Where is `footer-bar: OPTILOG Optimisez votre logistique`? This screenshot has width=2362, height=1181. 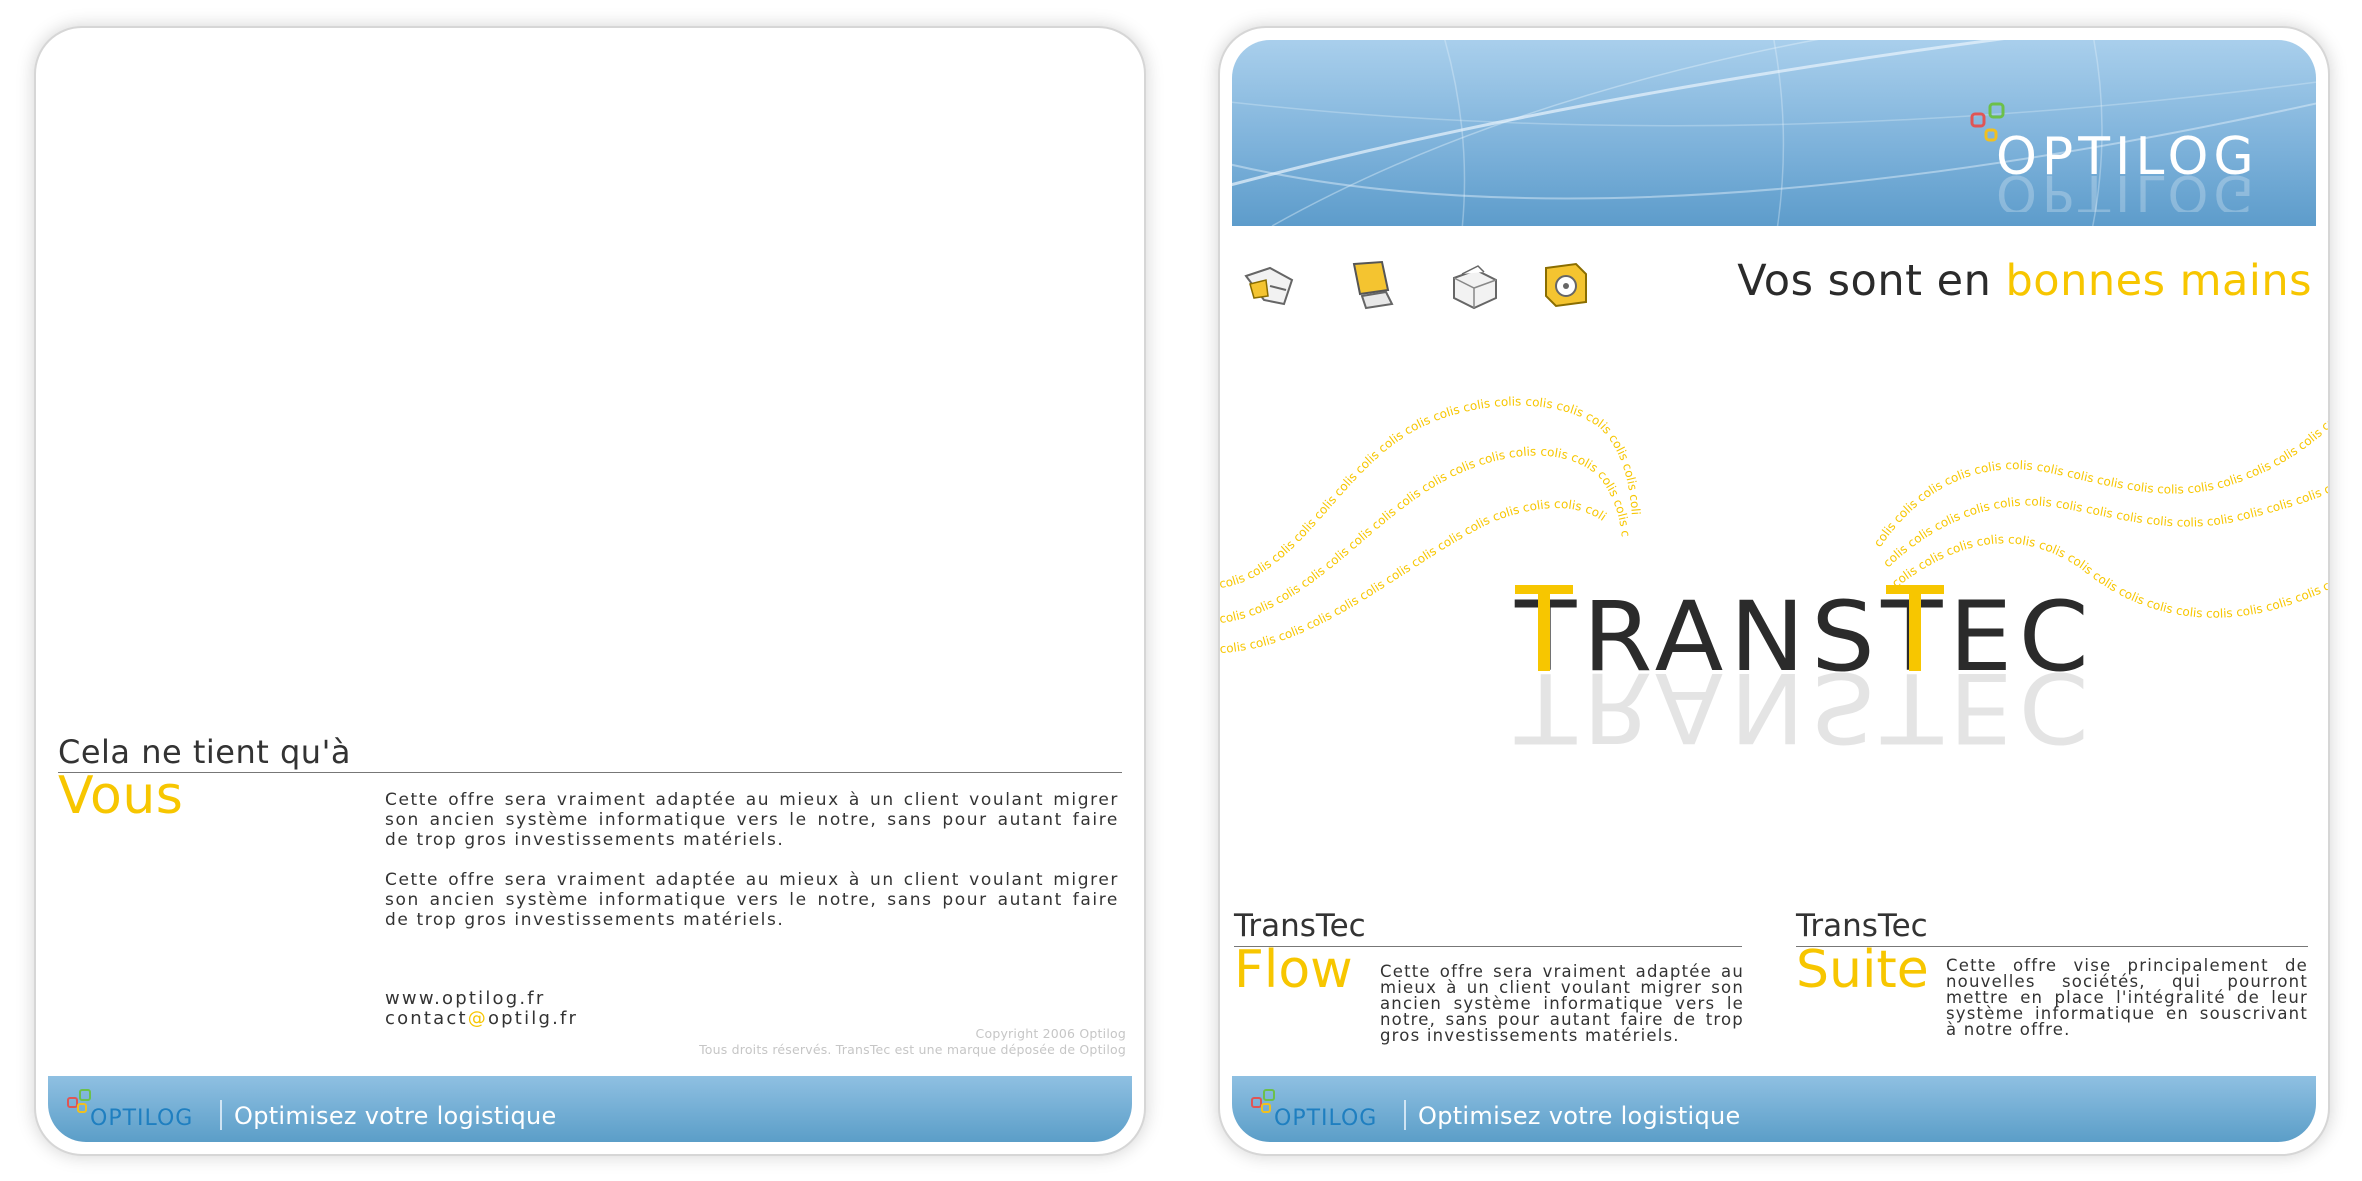
footer-bar: OPTILOG Optimisez votre logistique is located at coordinates (590, 1109).